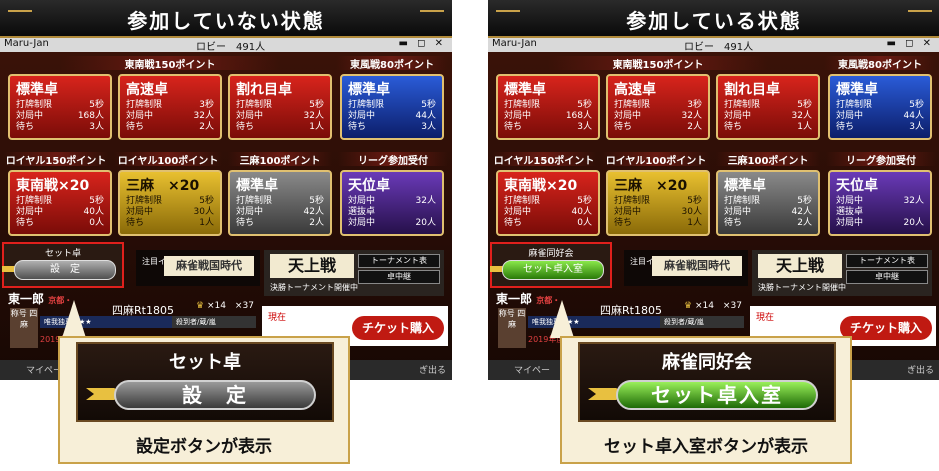 The image size is (939, 471). What do you see at coordinates (264, 90) in the screenshot?
I see `card-title: 割れ目卓` at bounding box center [264, 90].